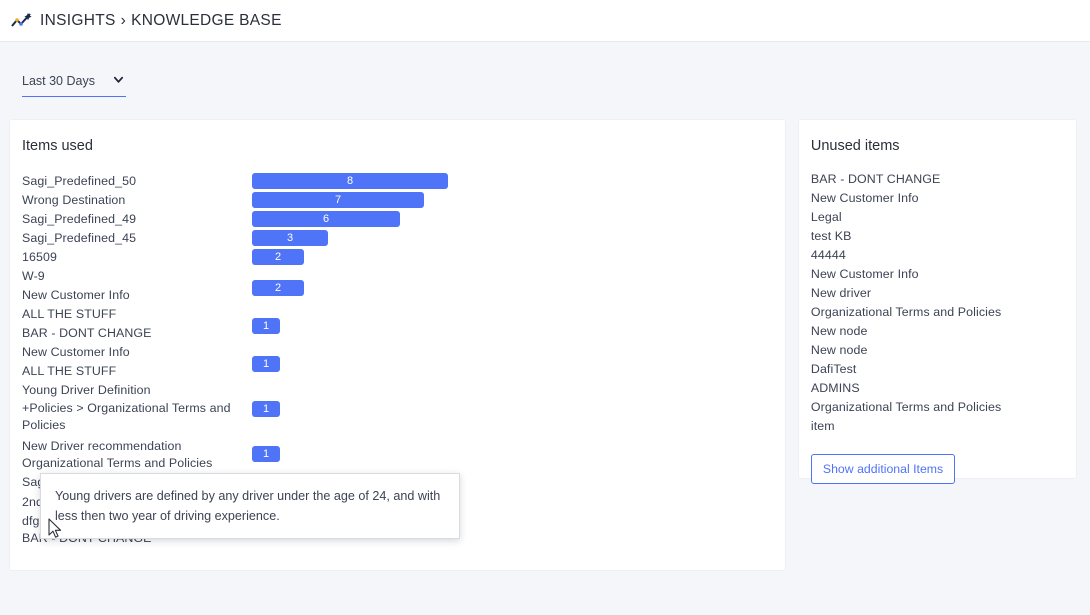 The image size is (1090, 615). Describe the element at coordinates (943, 179) in the screenshot. I see `unused-list-item: BAR - DONT CHANGE` at that location.